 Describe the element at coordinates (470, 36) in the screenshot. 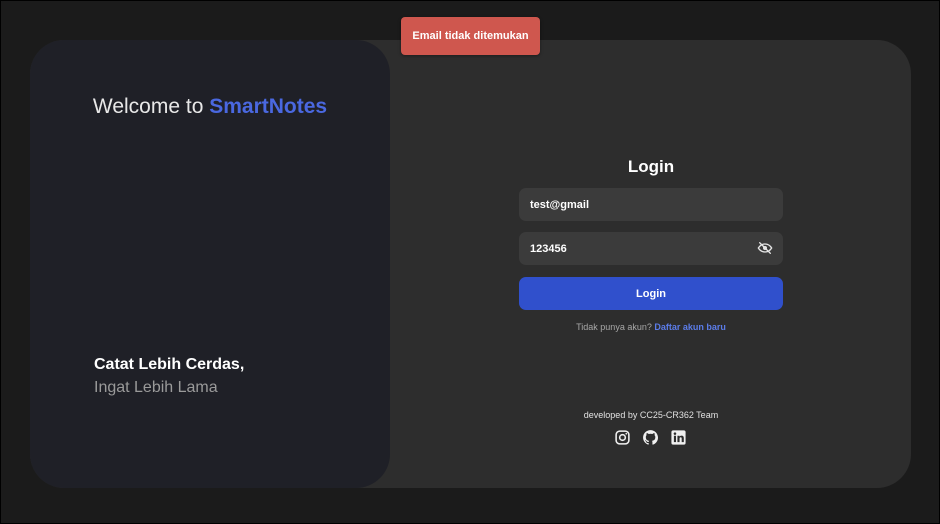

I see `error-toast: Email tidak ditemukan` at that location.